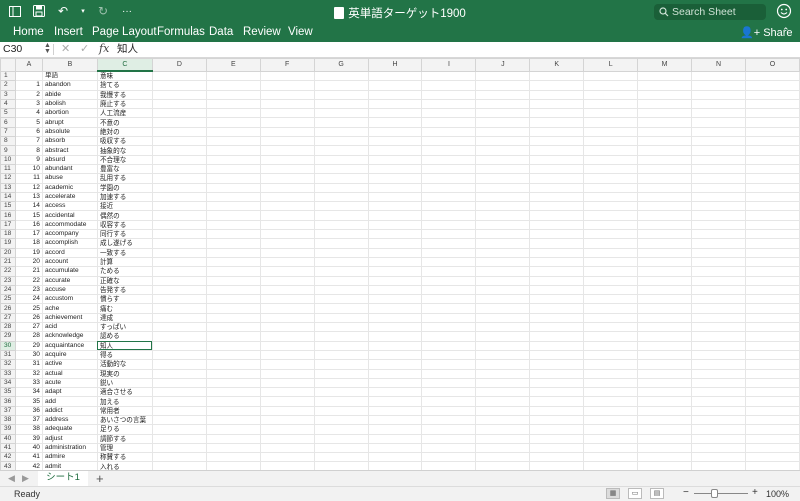 This screenshot has width=800, height=501. Describe the element at coordinates (8, 411) in the screenshot. I see `row-header: 37` at that location.